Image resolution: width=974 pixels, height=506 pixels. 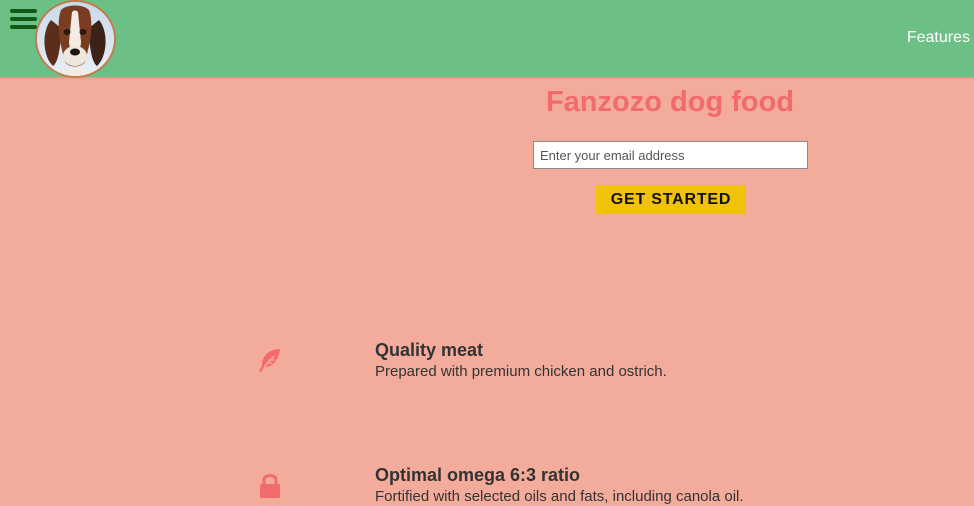 What do you see at coordinates (478, 475) in the screenshot?
I see `feature-title: Optimal omega 6:3 ratio` at bounding box center [478, 475].